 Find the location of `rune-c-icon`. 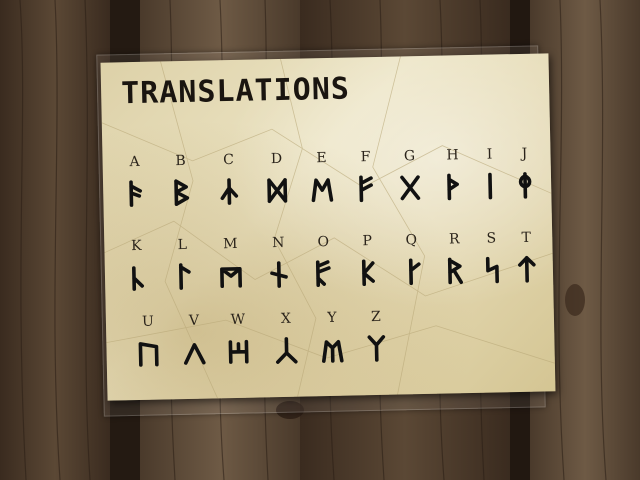

rune-c-icon is located at coordinates (229, 191).